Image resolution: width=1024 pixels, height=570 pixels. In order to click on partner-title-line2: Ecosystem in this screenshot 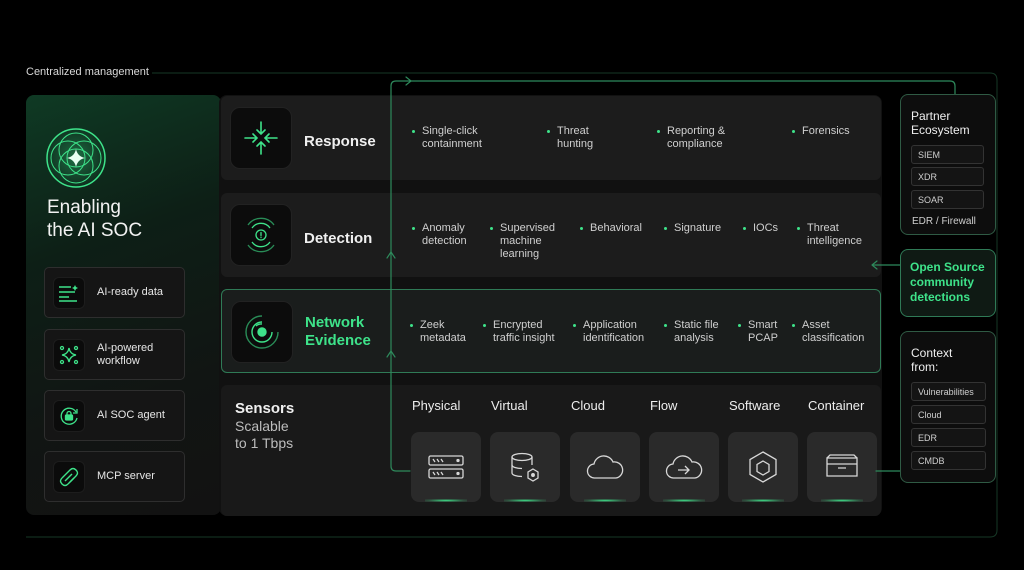, I will do `click(940, 130)`.